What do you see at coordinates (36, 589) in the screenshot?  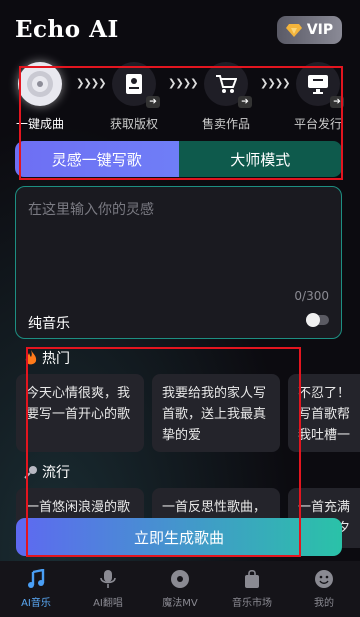 I see `tab-ai-music: AI音乐` at bounding box center [36, 589].